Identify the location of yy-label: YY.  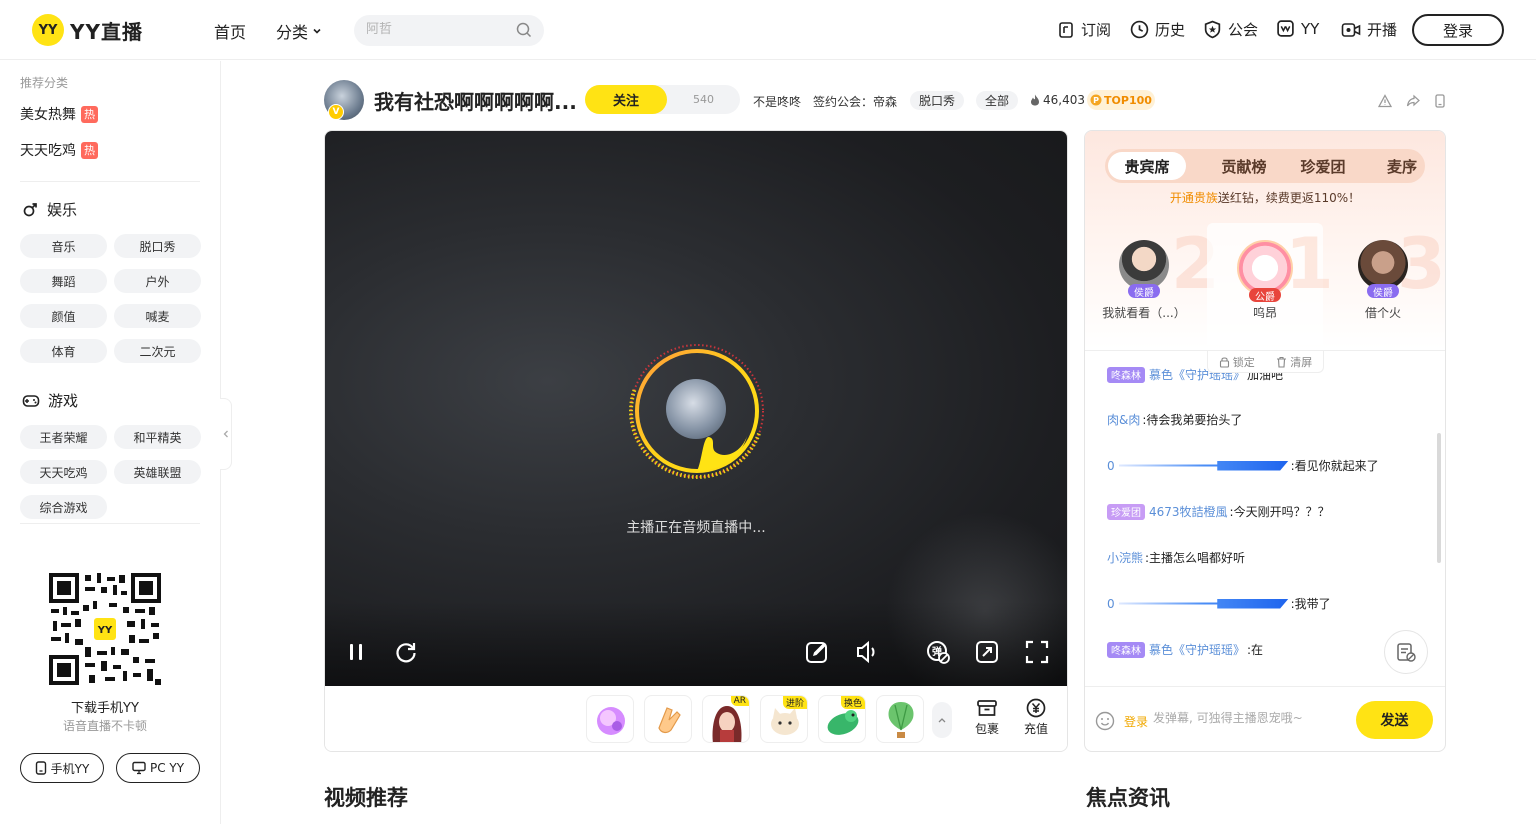
(1310, 28).